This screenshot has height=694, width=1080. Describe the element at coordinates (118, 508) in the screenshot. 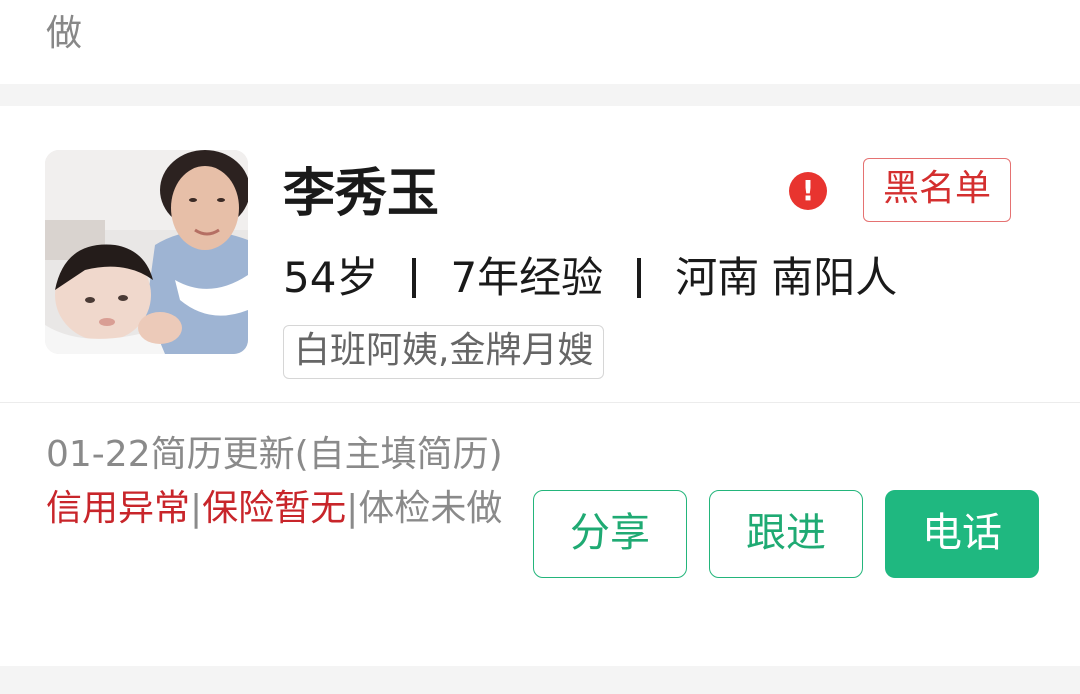

I see `credit-status: 信用异常` at that location.